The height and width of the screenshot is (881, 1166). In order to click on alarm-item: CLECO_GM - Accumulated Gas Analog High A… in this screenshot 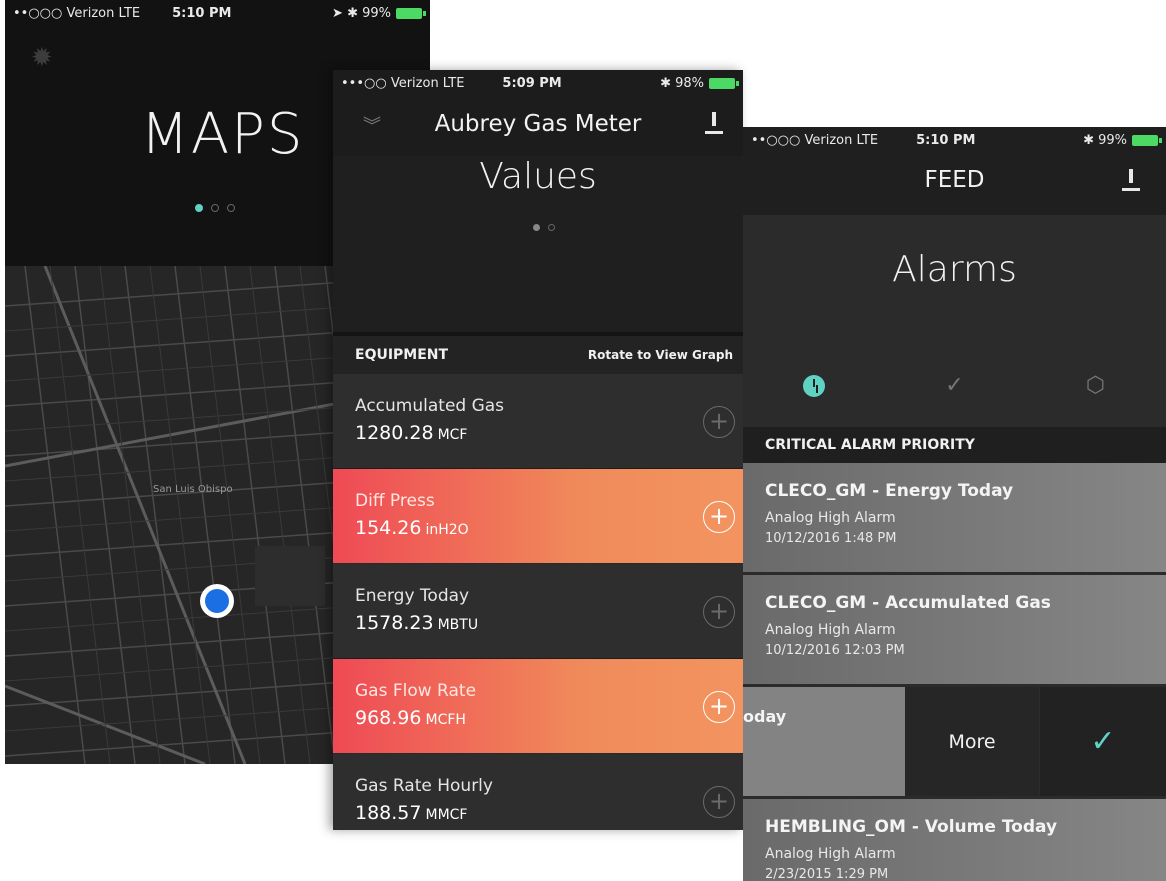, I will do `click(954, 631)`.